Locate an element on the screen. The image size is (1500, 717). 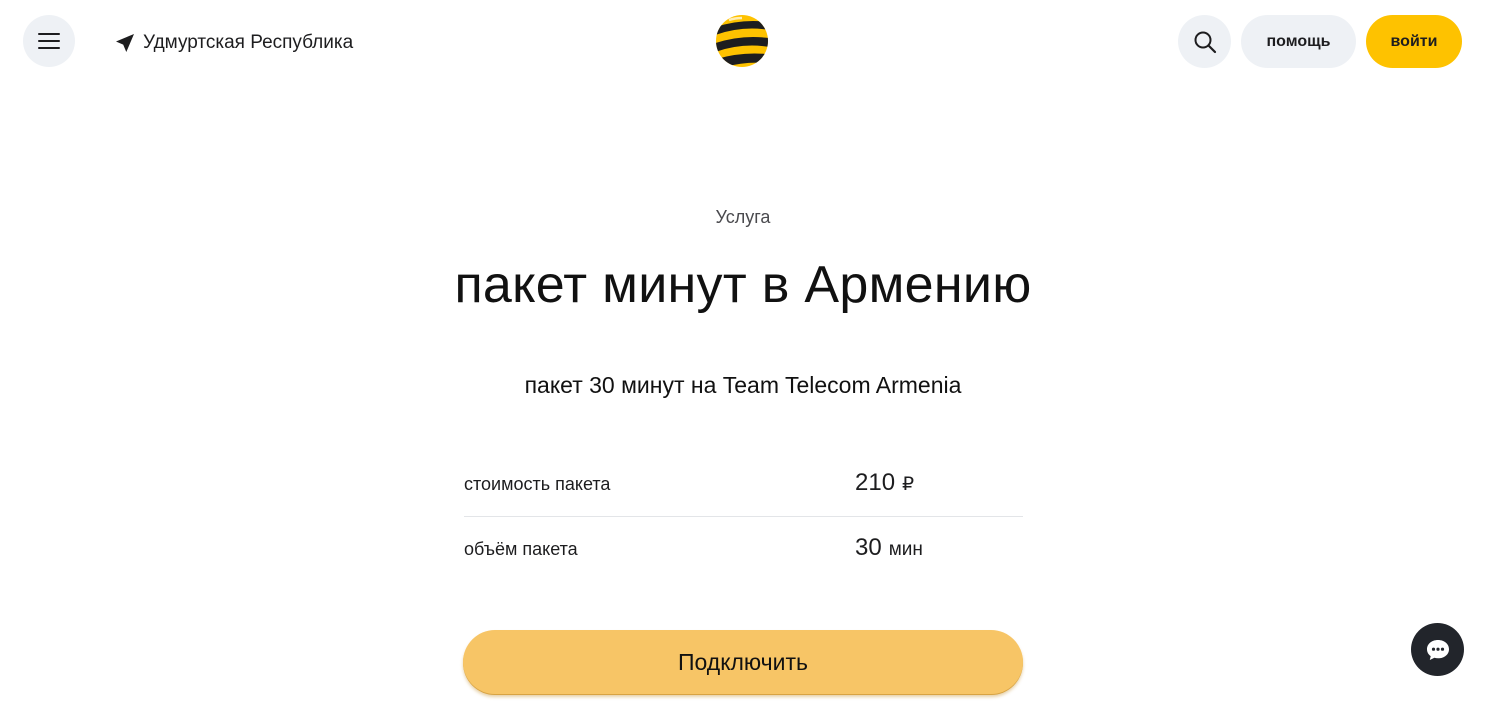
param-number: 30 is located at coordinates (868, 547).